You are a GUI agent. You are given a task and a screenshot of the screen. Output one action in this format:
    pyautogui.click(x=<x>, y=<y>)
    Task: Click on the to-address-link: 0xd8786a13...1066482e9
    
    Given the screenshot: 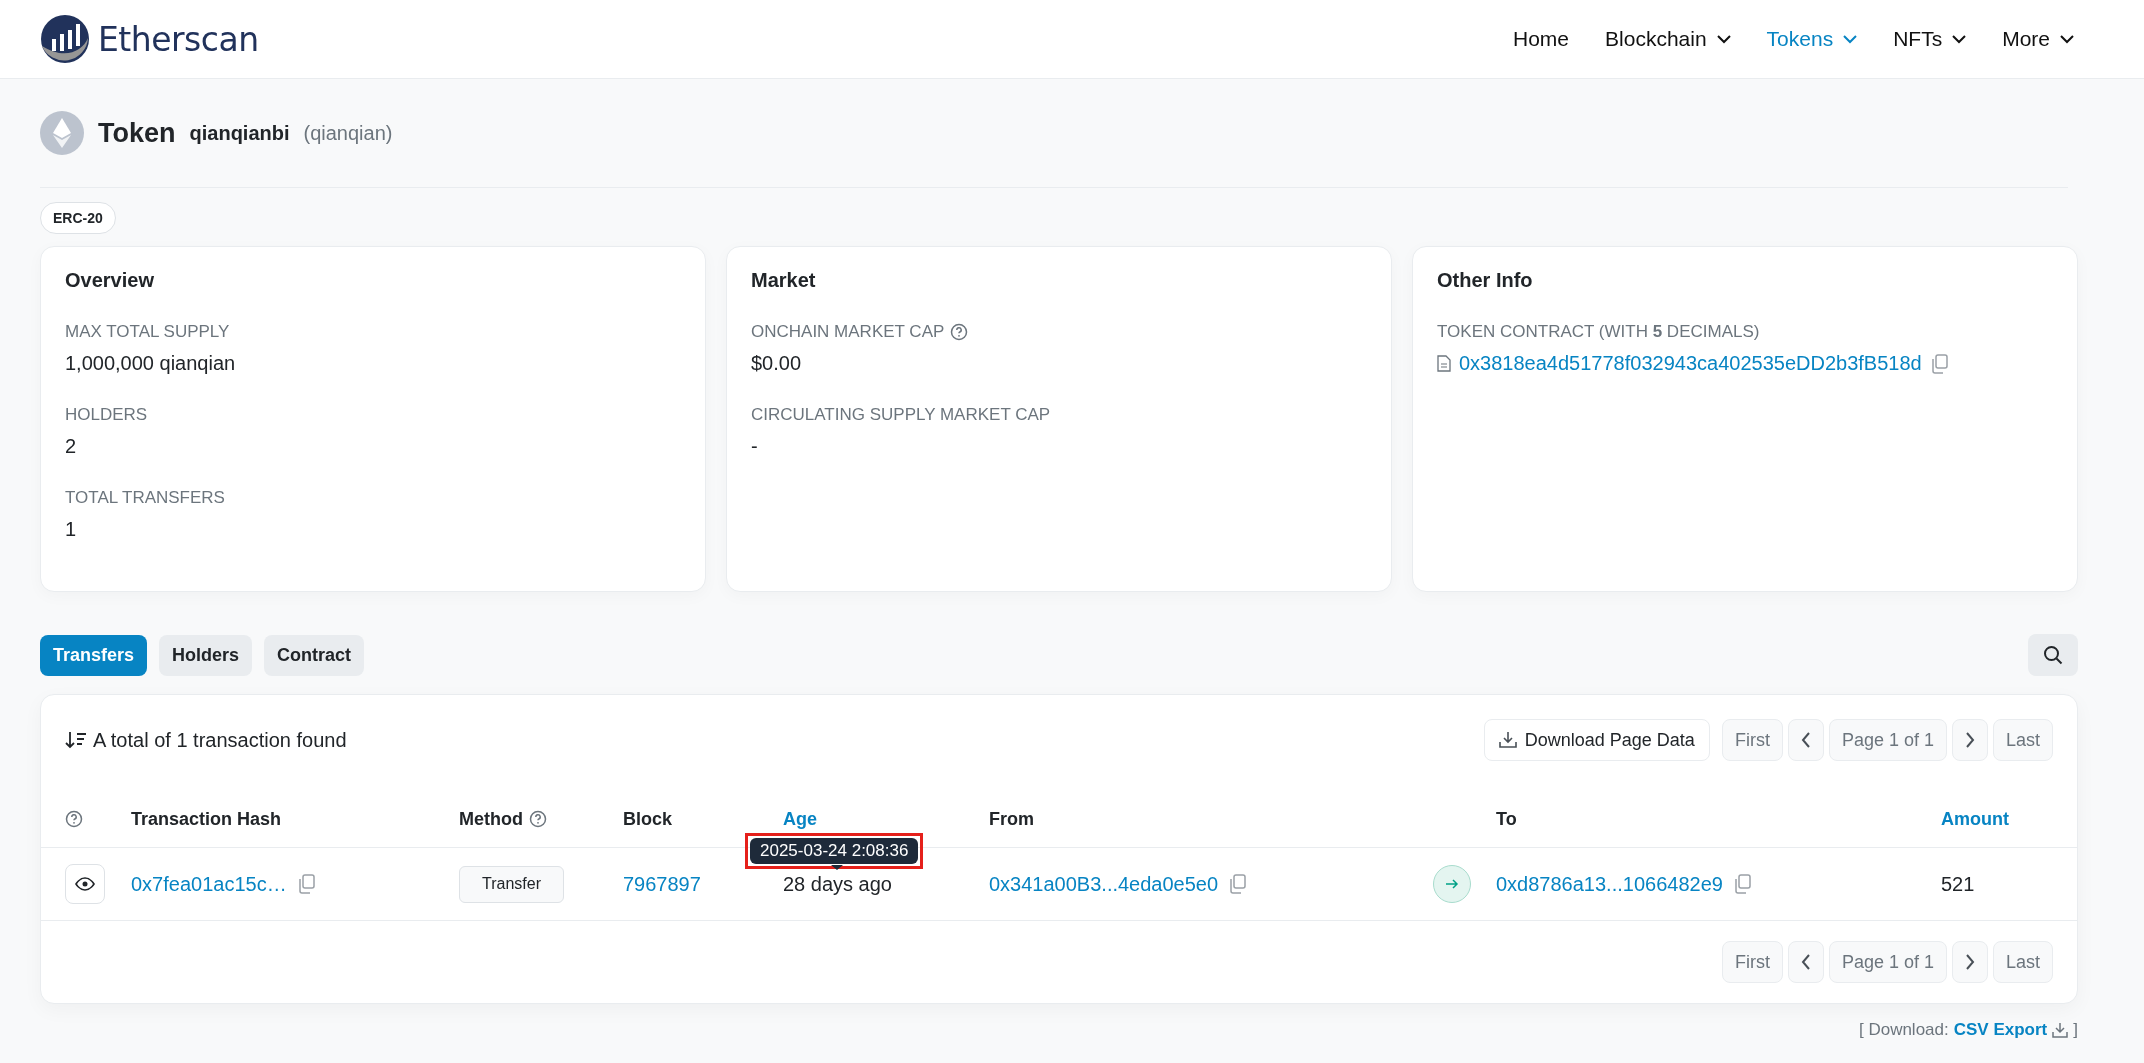 What is the action you would take?
    pyautogui.click(x=1609, y=884)
    